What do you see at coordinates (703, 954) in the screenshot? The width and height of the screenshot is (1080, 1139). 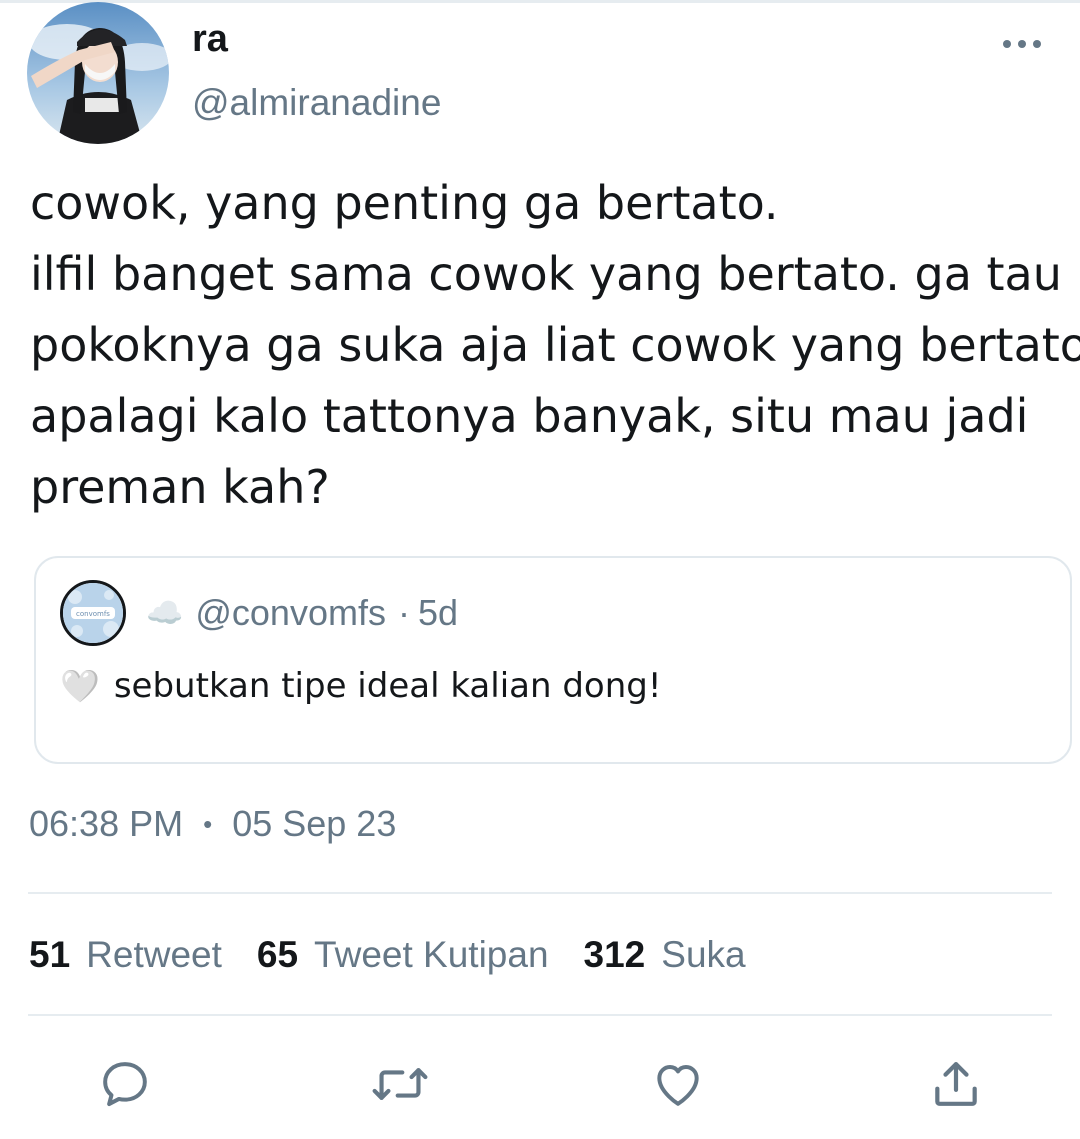 I see `like-label: Suka` at bounding box center [703, 954].